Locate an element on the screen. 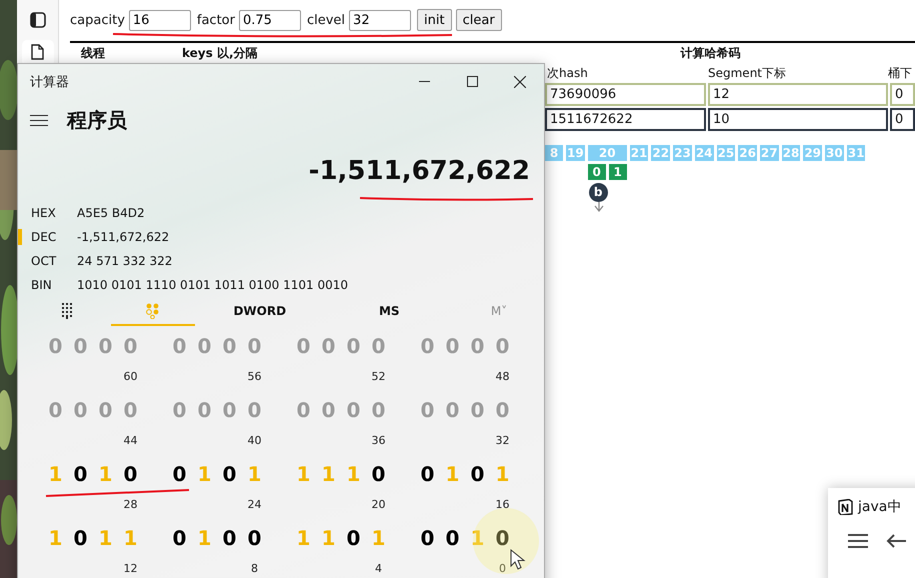 The width and height of the screenshot is (915, 578). result-display: -1,511,672,622 is located at coordinates (419, 171).